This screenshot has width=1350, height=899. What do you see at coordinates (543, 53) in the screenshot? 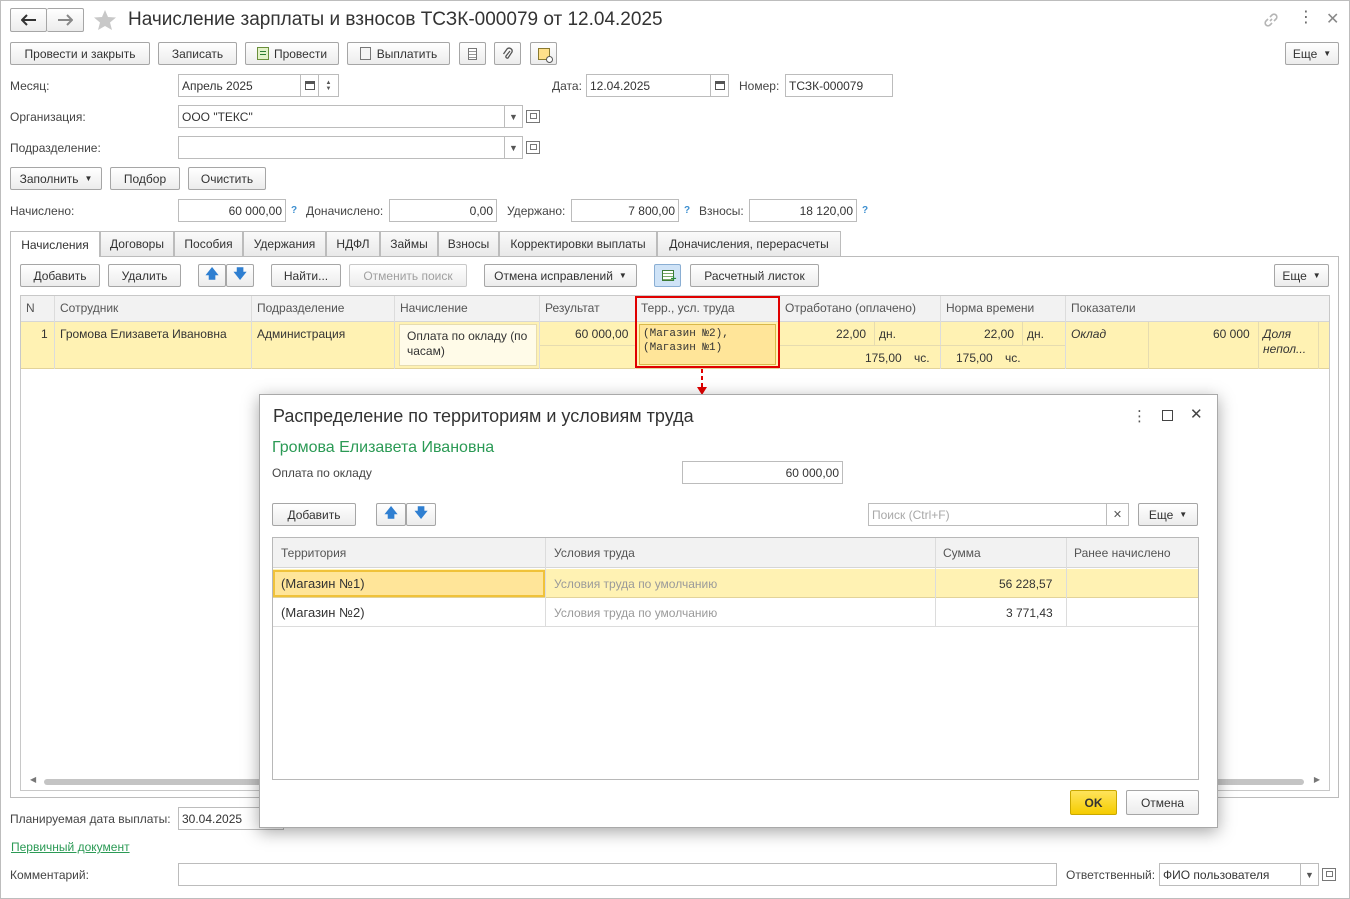
I see `struct-button` at bounding box center [543, 53].